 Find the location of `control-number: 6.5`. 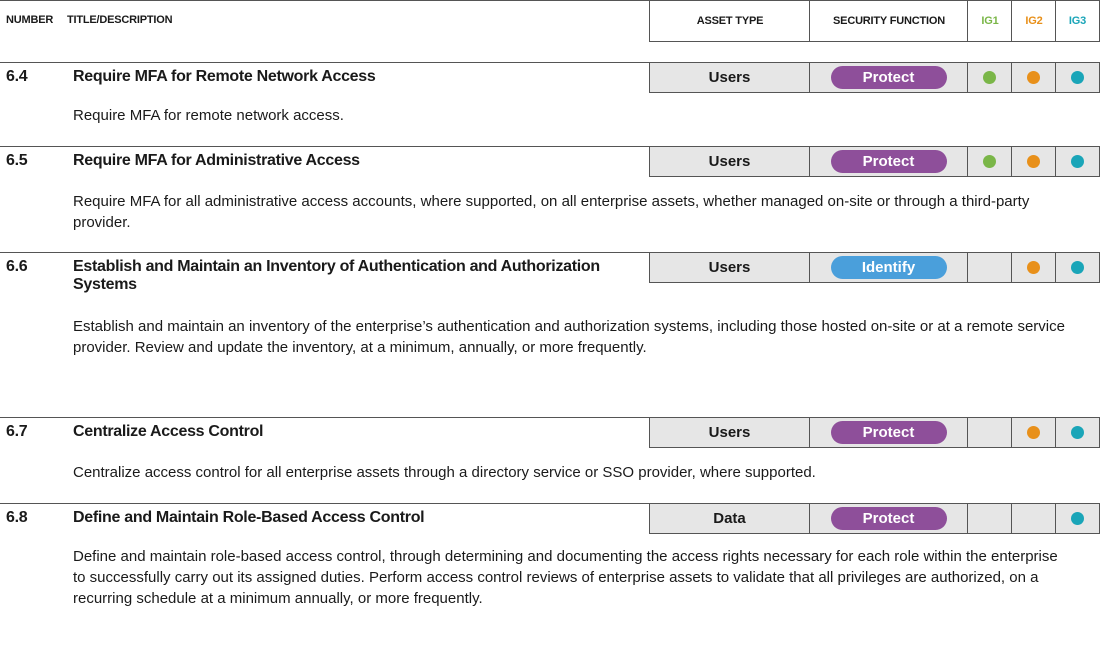

control-number: 6.5 is located at coordinates (17, 160).